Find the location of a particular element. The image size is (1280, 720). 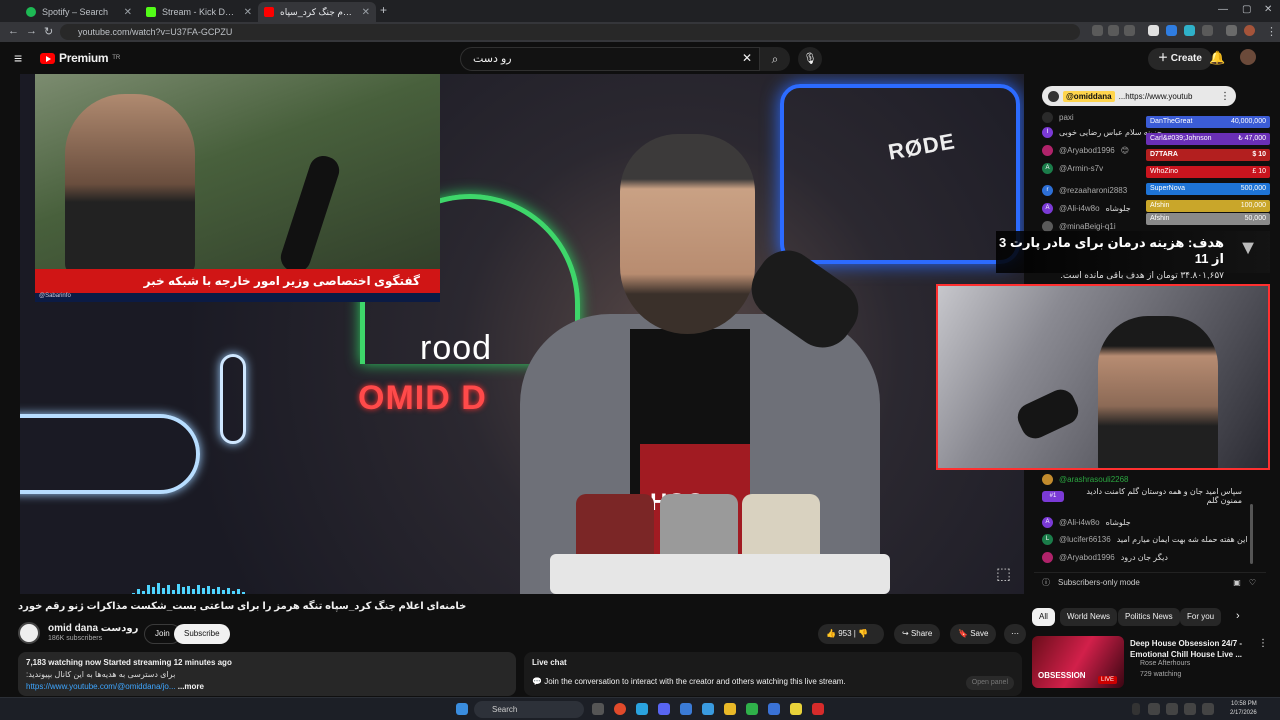

chrome-icon is located at coordinates (620, 709).